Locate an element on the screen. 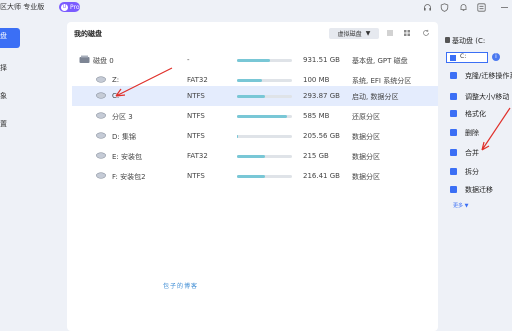  partition-size: 931.51 GB is located at coordinates (321, 60).